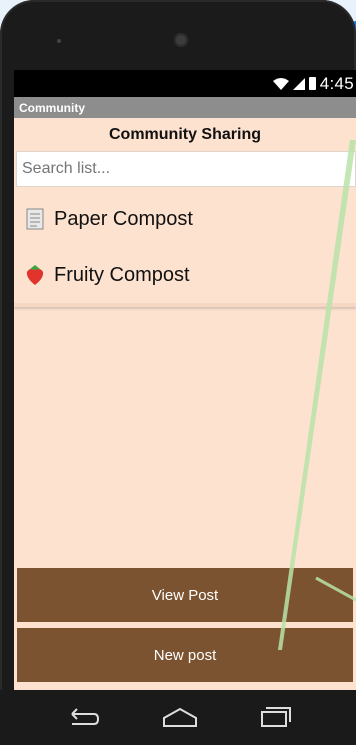  What do you see at coordinates (298, 83) in the screenshot?
I see `signal-icon` at bounding box center [298, 83].